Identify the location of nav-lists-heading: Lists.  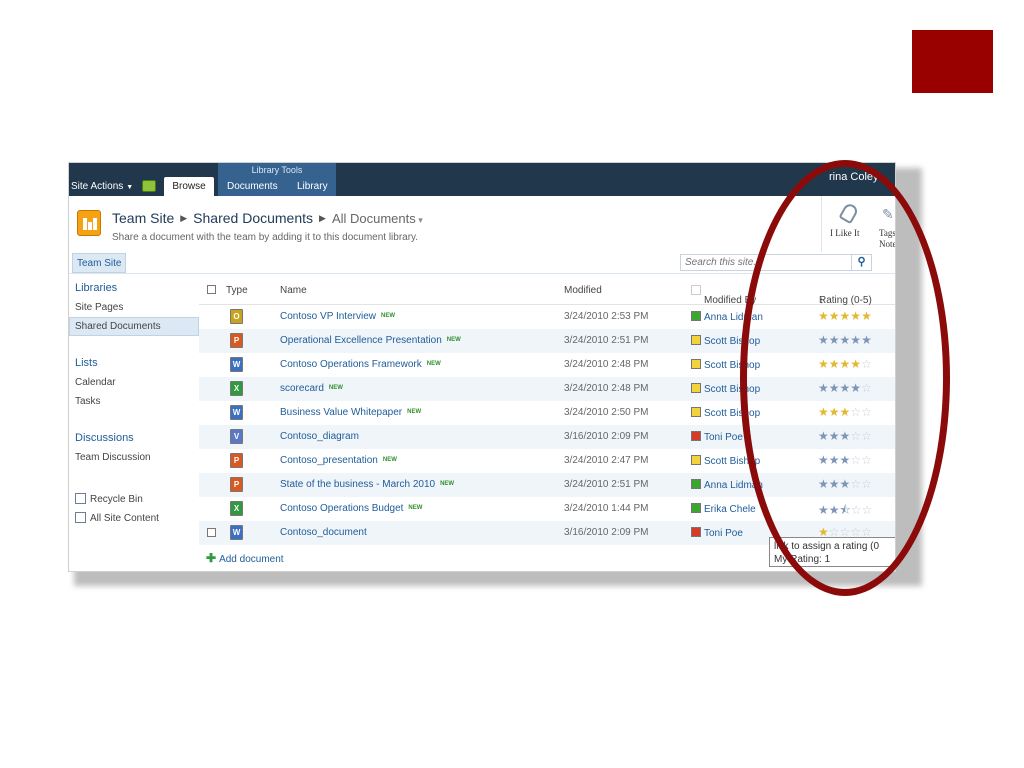
(86, 363).